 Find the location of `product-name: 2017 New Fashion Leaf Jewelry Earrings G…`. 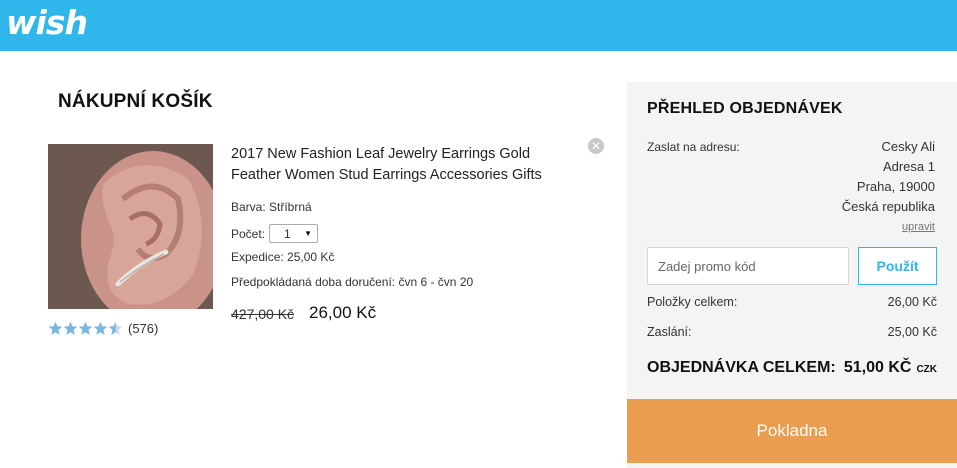

product-name: 2017 New Fashion Leaf Jewelry Earrings G… is located at coordinates (406, 165).